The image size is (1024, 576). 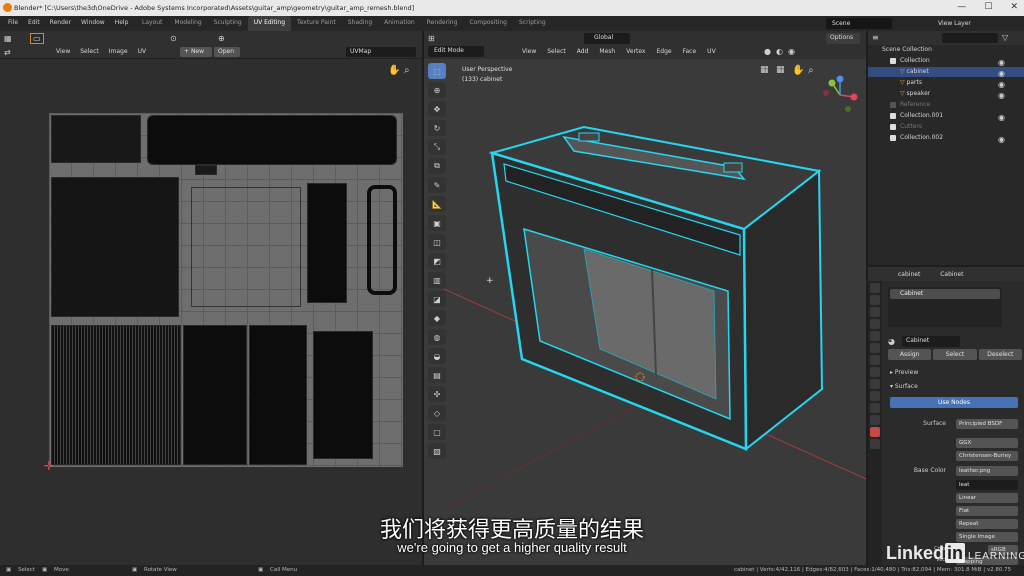 I want to click on tab-shading: Shading, so click(x=360, y=23).